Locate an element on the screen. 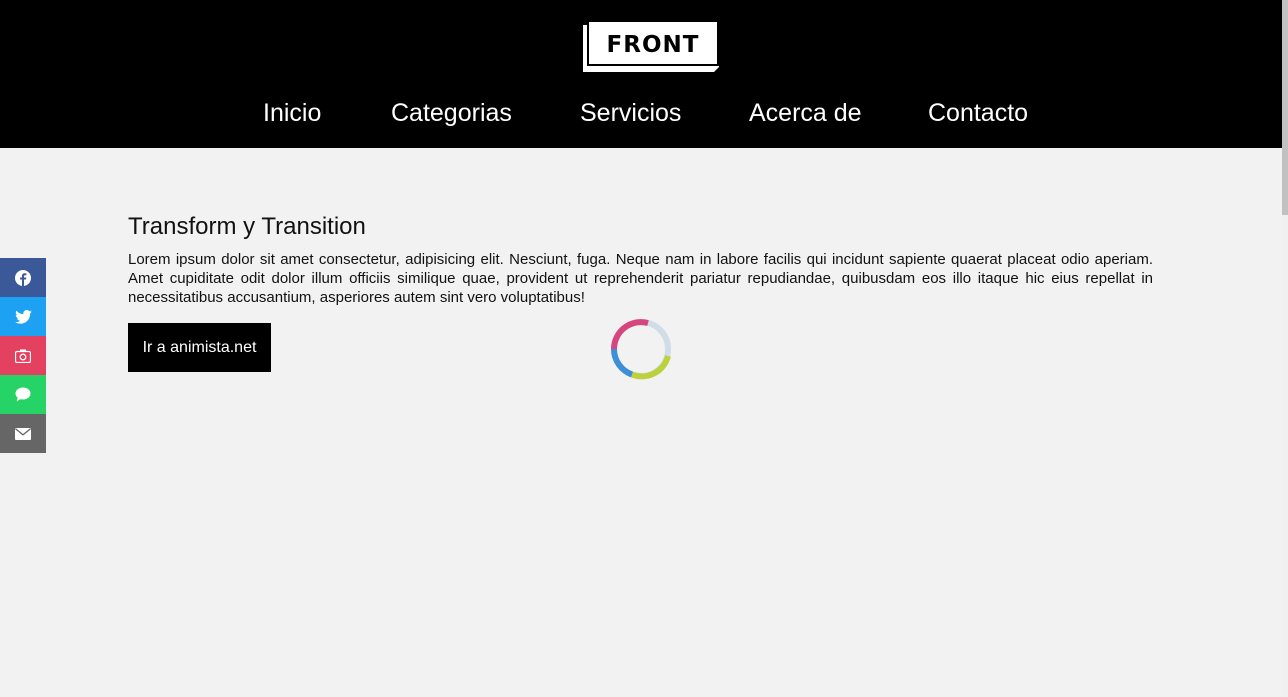 This screenshot has width=1288, height=697. twitter-icon is located at coordinates (23, 316).